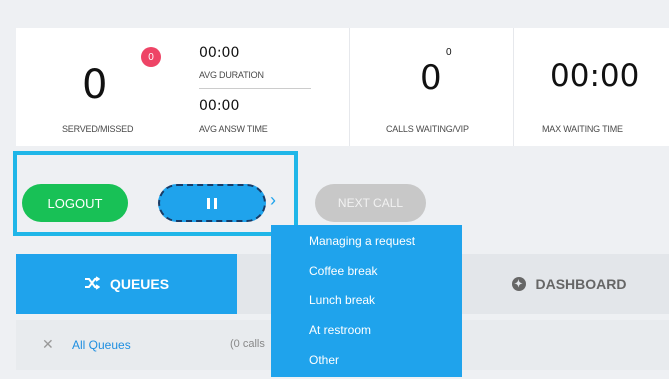 The height and width of the screenshot is (379, 669). What do you see at coordinates (449, 52) in the screenshot?
I see `vip-count: 0` at bounding box center [449, 52].